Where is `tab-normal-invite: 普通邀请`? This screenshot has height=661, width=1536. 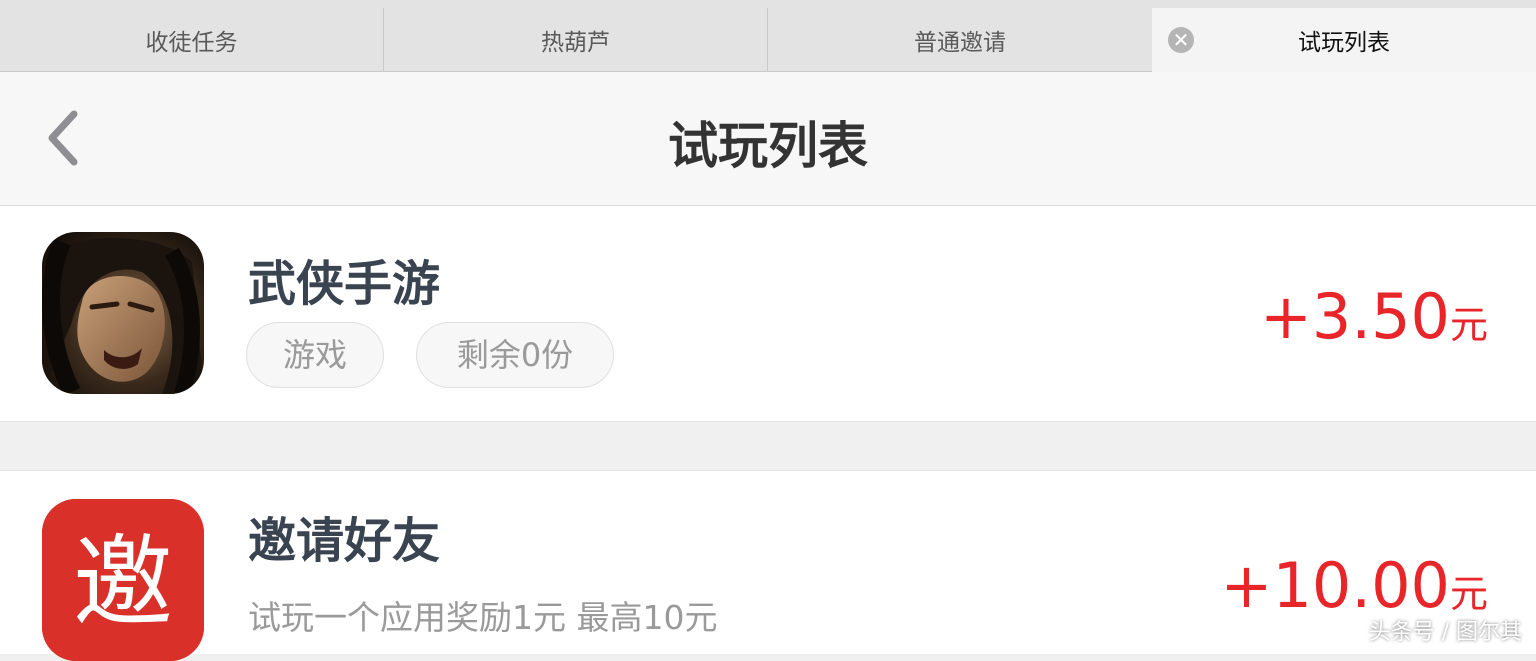 tab-normal-invite: 普通邀请 is located at coordinates (960, 39).